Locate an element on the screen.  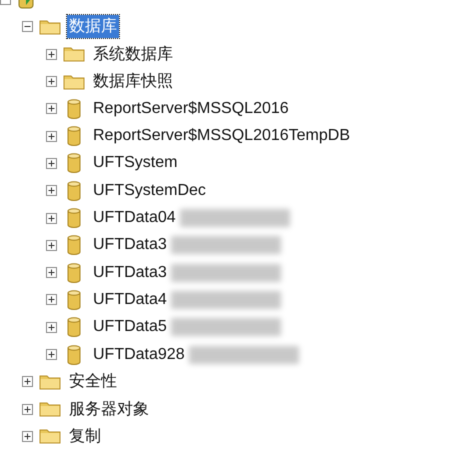
collapse-icon is located at coordinates (27, 26).